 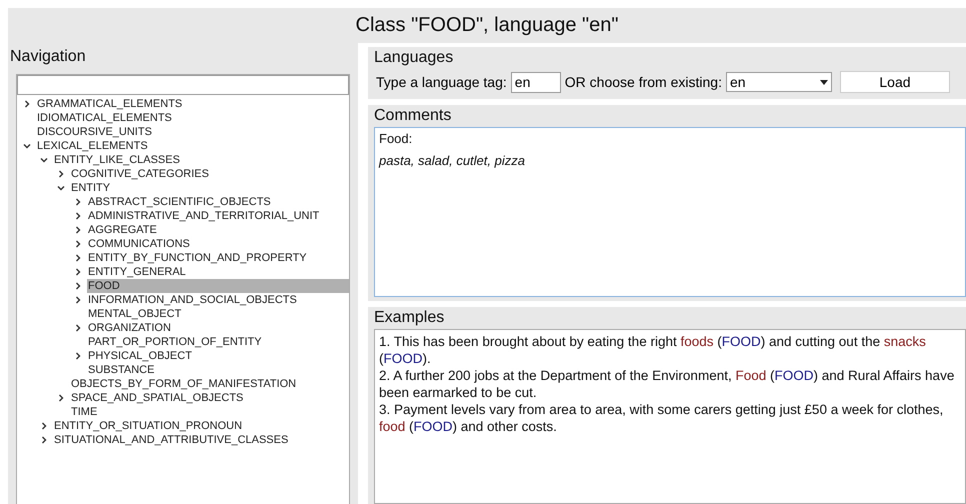 I want to click on tree-item: COMMUNICATIONS, so click(x=139, y=244).